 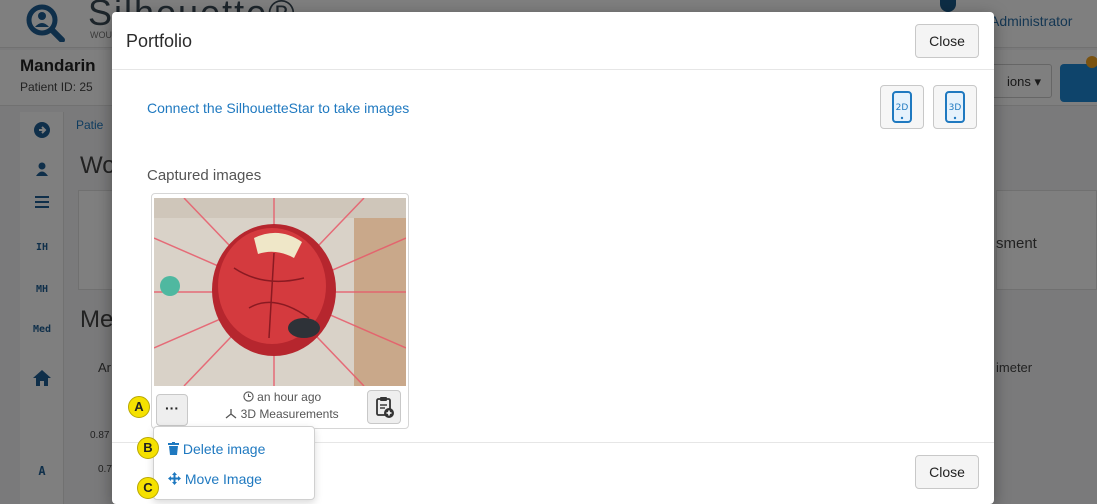 I want to click on capture-type: 3D Measurements, so click(x=282, y=414).